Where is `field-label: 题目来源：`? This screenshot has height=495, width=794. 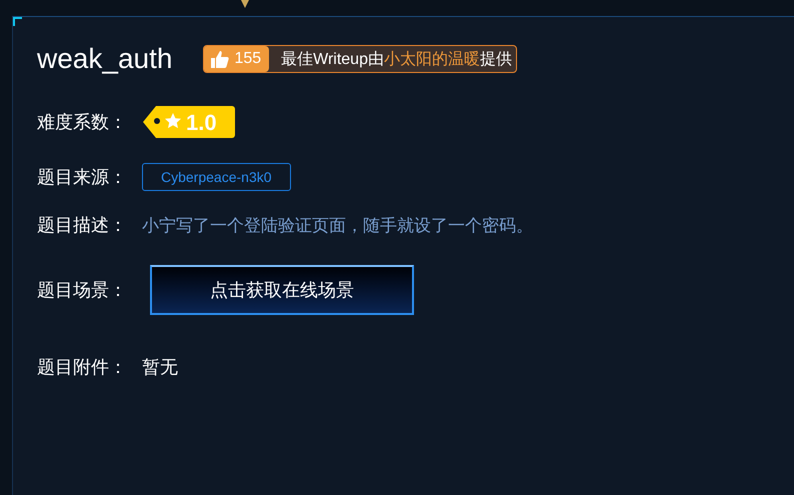 field-label: 题目来源： is located at coordinates (82, 177).